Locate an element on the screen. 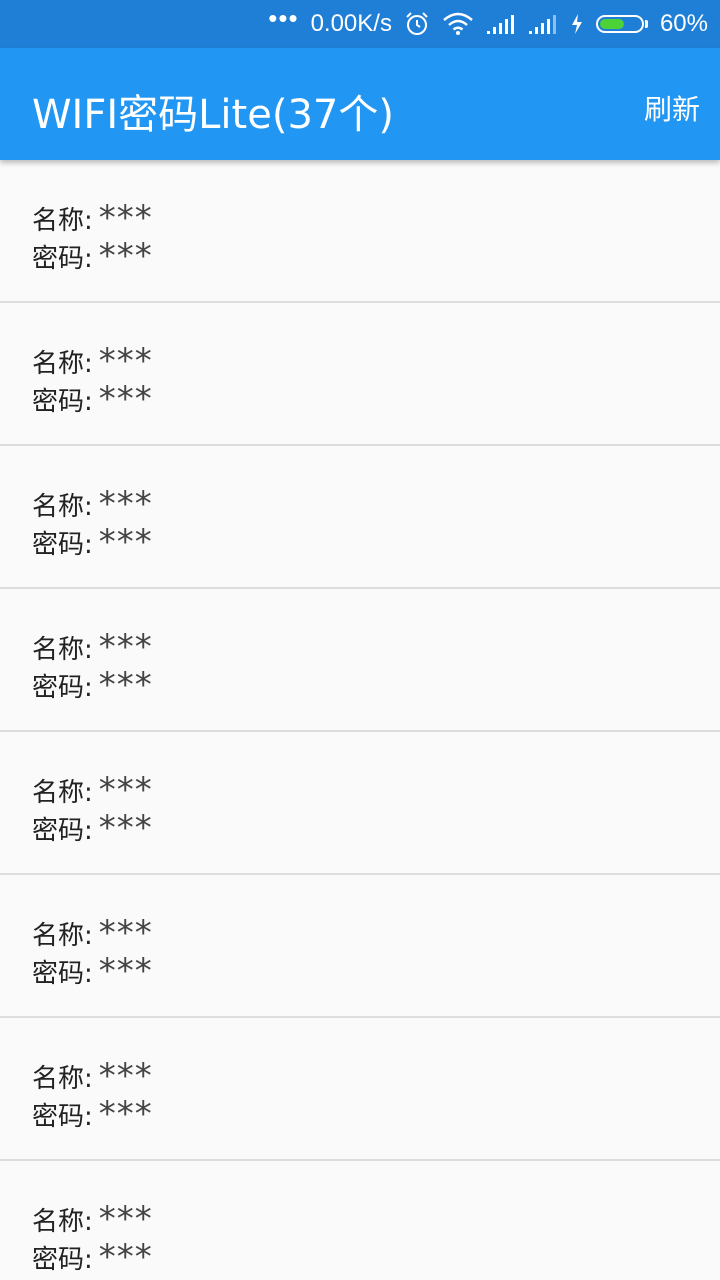 The height and width of the screenshot is (1280, 720). battery-percent: 60% is located at coordinates (683, 23).